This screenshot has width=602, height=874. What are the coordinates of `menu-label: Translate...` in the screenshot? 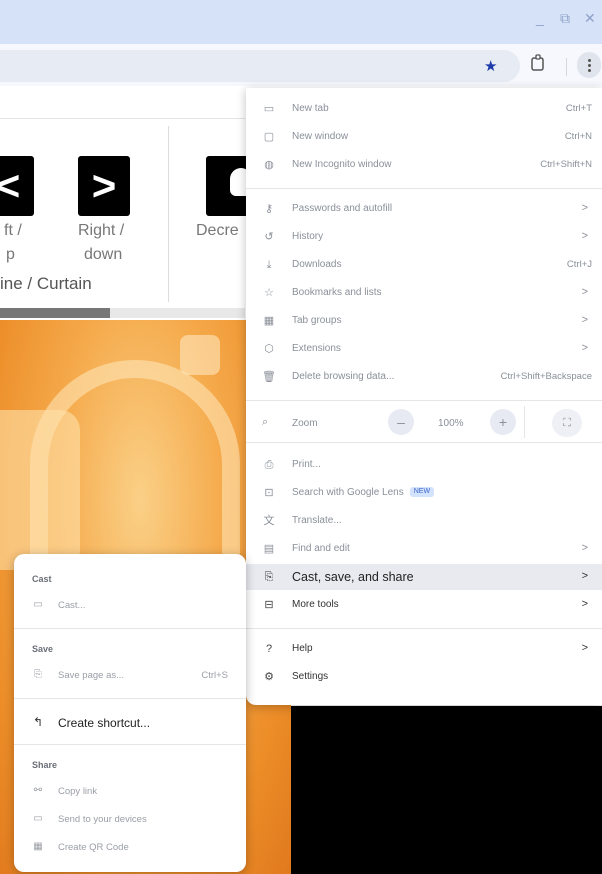 It's located at (317, 520).